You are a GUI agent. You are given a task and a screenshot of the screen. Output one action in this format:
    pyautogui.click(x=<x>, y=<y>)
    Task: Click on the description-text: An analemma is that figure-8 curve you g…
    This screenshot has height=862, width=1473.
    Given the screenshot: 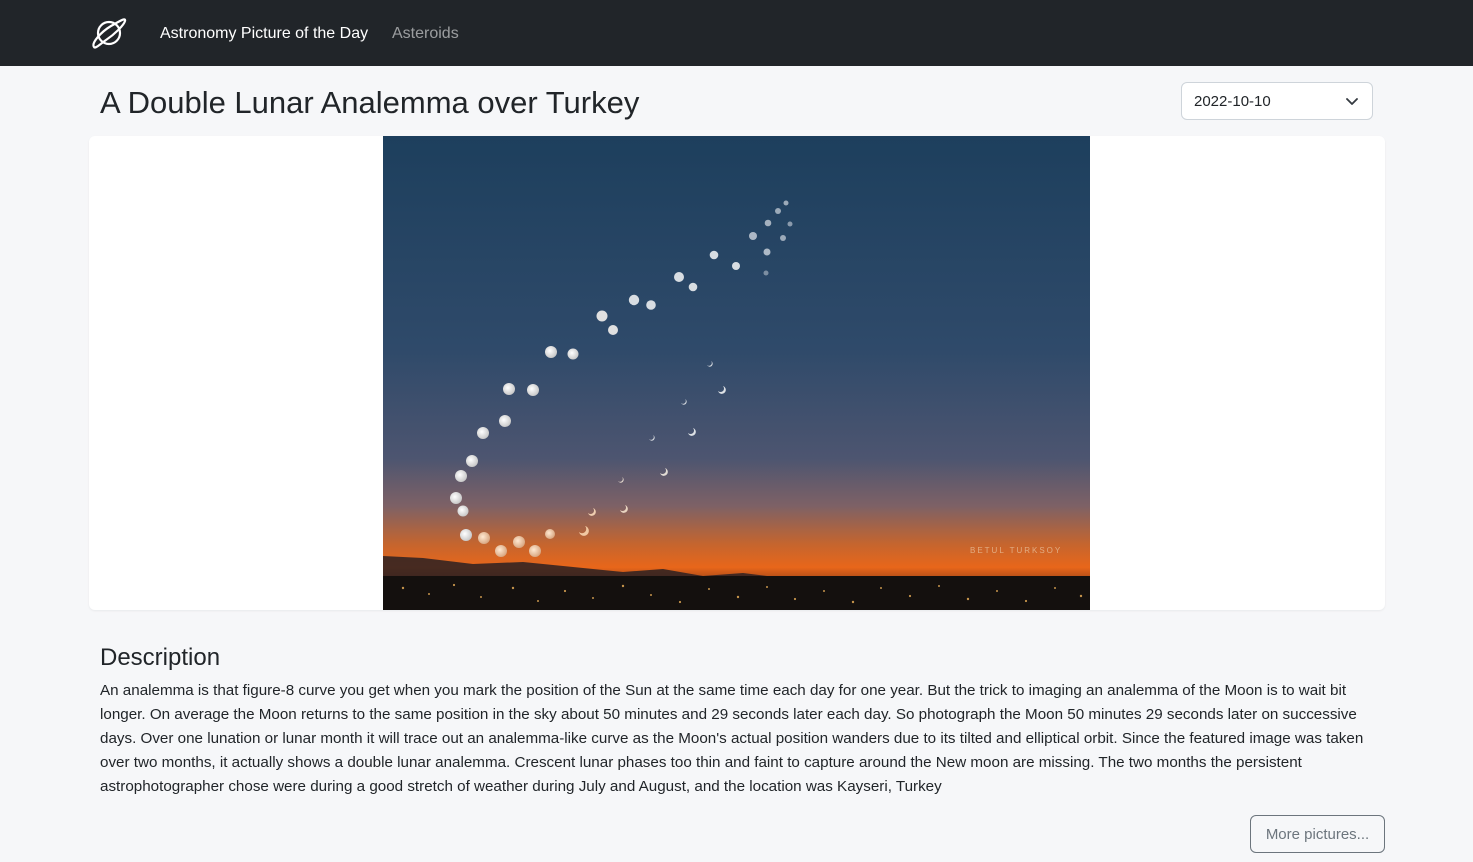 What is the action you would take?
    pyautogui.click(x=732, y=738)
    